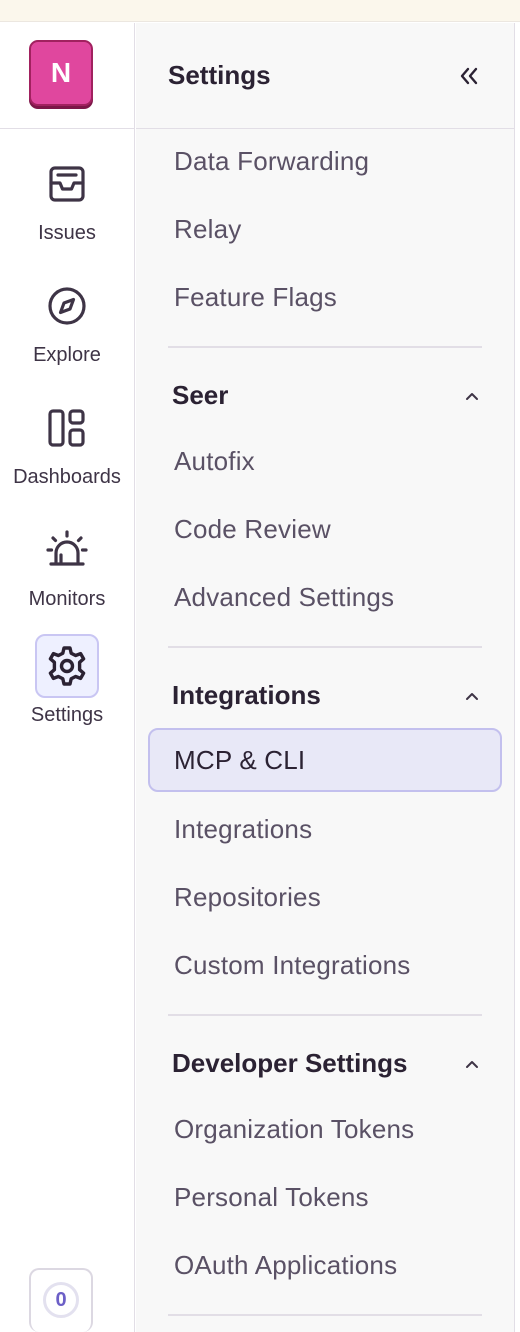 Image resolution: width=520 pixels, height=1332 pixels. What do you see at coordinates (327, 396) in the screenshot?
I see `section-header-seer: Seer` at bounding box center [327, 396].